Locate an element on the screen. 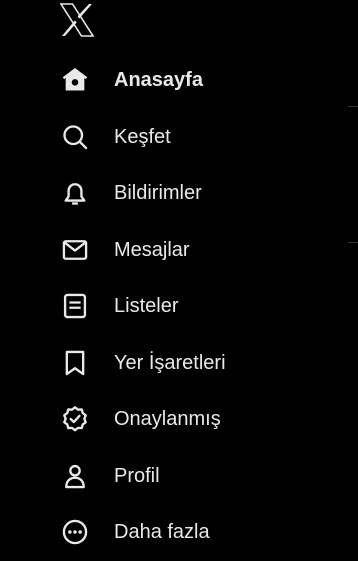  more-circle-icon is located at coordinates (75, 532).